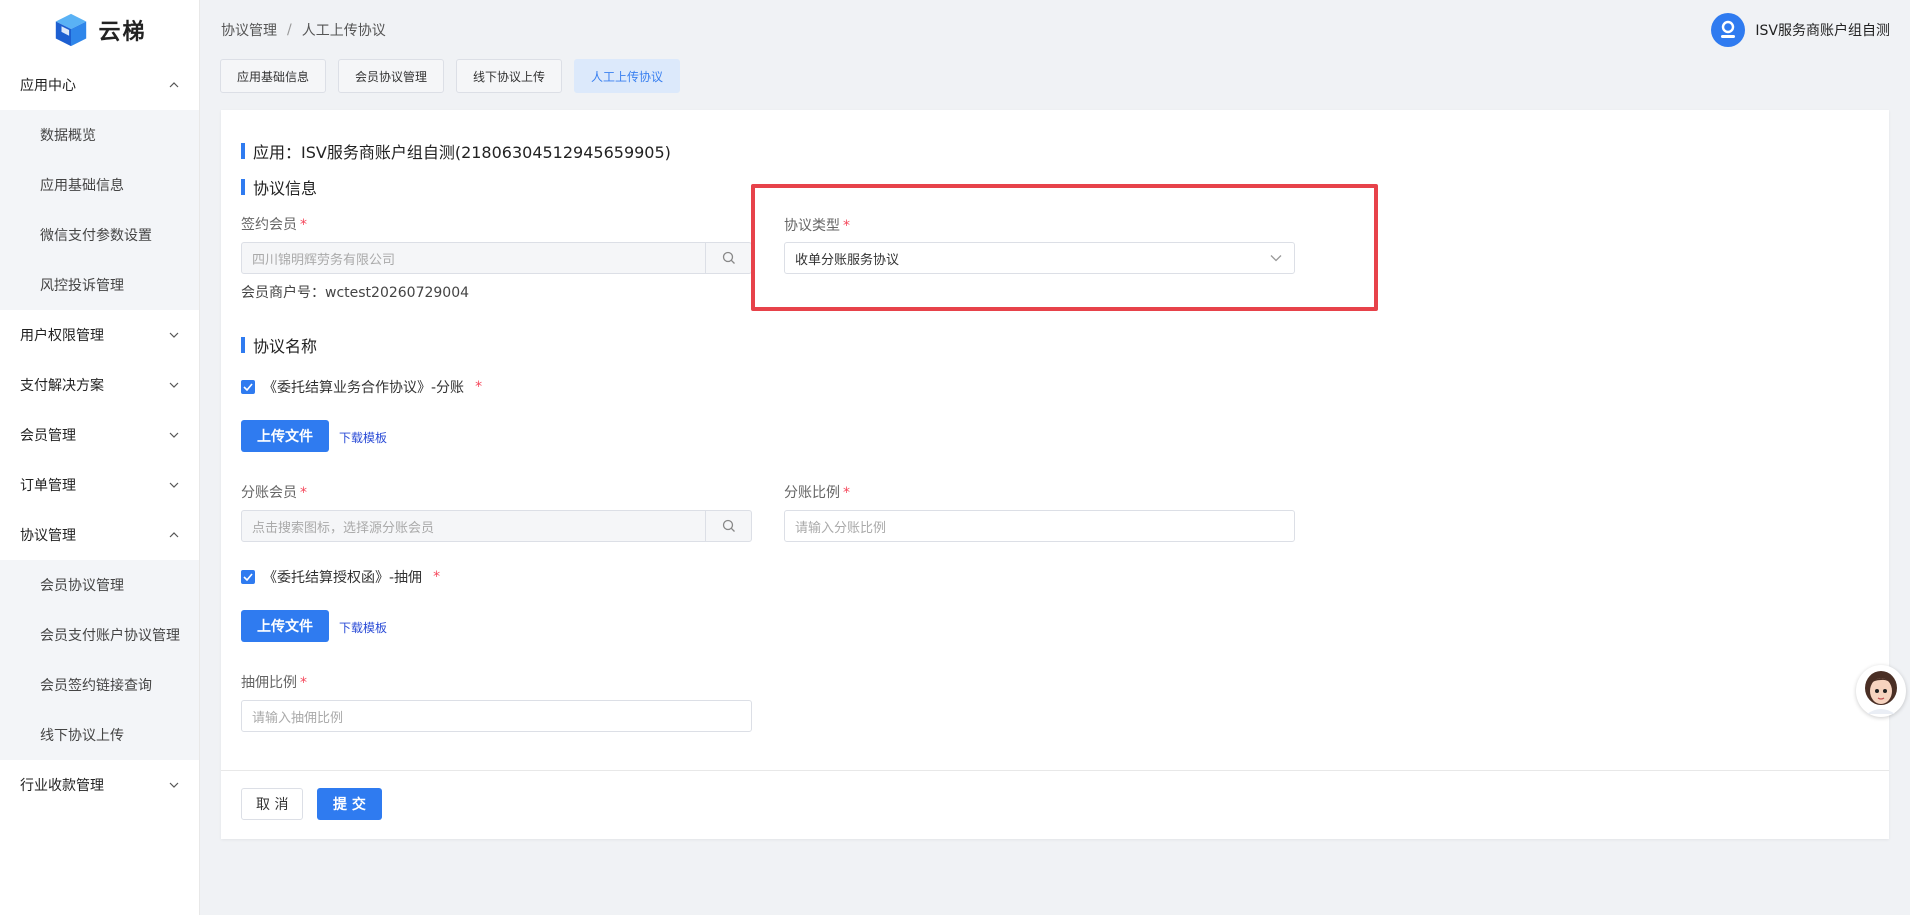  I want to click on split-member-label: 分账会员 *, so click(274, 492).